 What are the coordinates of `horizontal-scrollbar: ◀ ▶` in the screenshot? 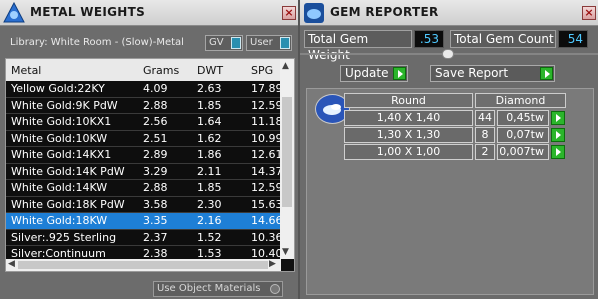 It's located at (143, 265).